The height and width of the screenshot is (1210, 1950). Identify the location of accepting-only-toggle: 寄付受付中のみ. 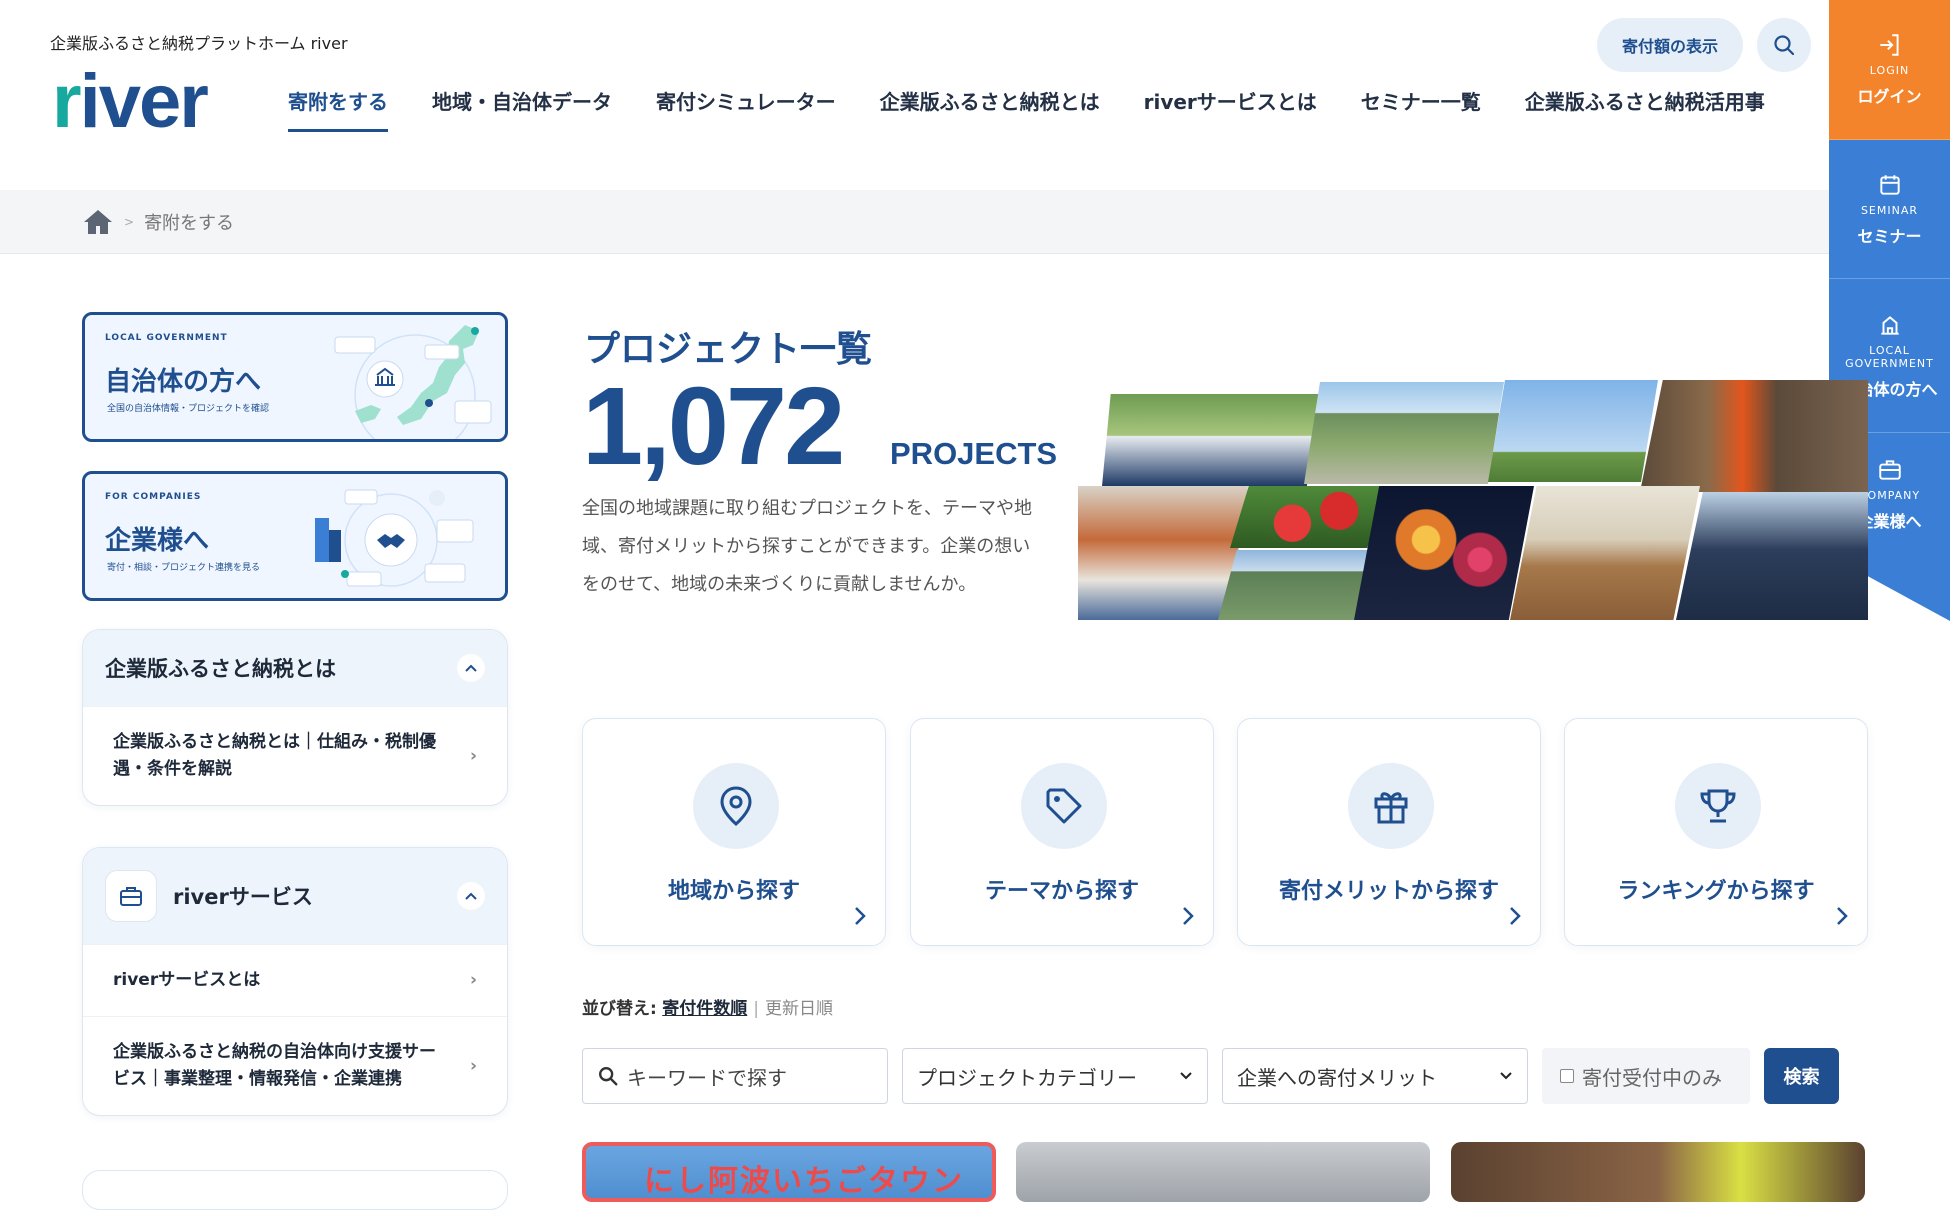
(1646, 1076).